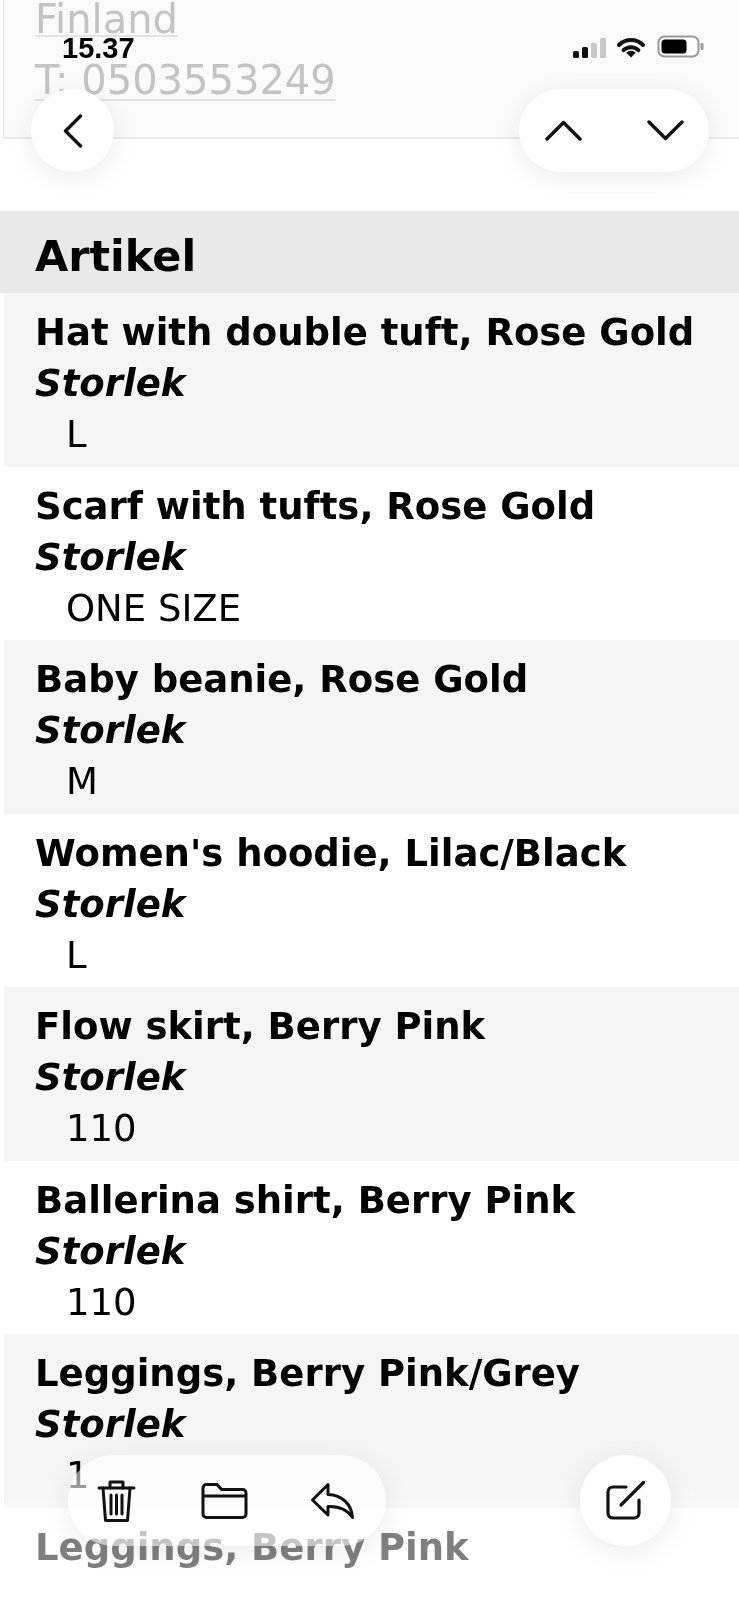  I want to click on trash-icon, so click(116, 1500).